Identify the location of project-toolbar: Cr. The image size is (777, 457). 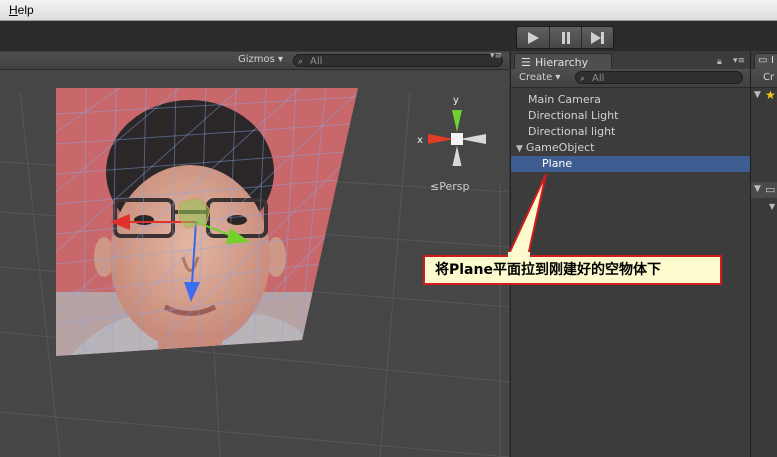
(764, 78).